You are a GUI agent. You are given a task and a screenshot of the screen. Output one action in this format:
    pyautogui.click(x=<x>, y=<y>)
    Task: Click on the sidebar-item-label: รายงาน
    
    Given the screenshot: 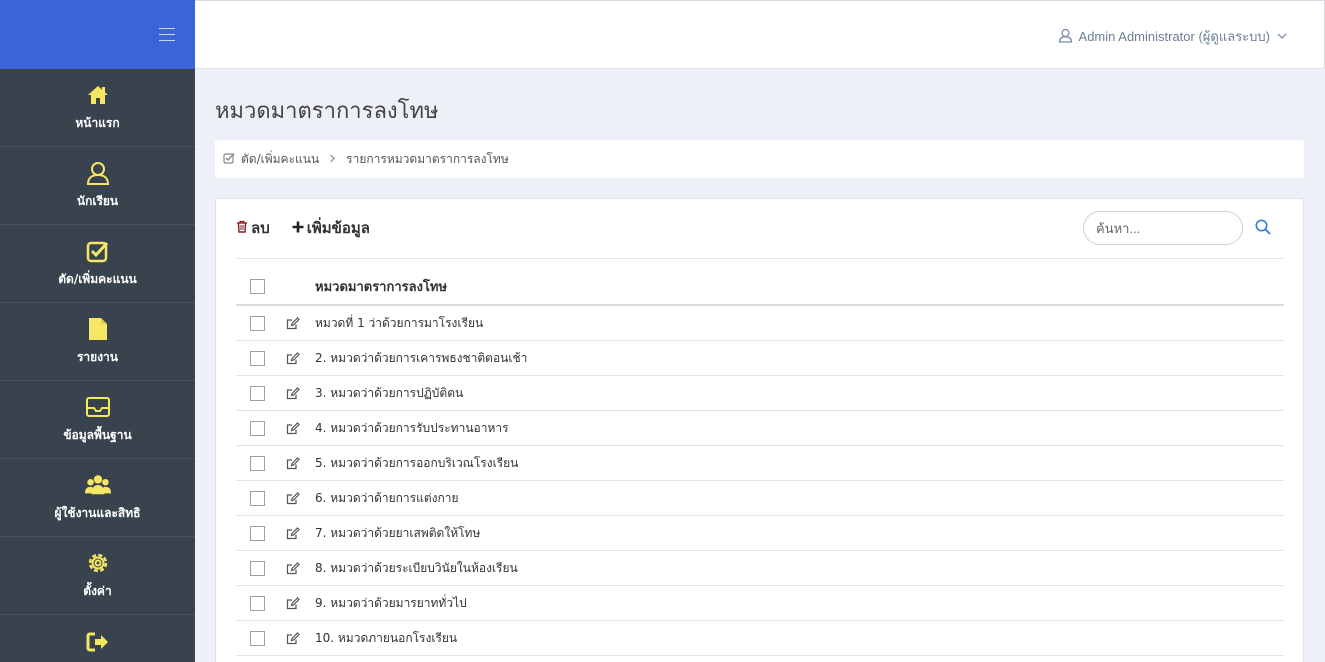 What is the action you would take?
    pyautogui.click(x=97, y=357)
    